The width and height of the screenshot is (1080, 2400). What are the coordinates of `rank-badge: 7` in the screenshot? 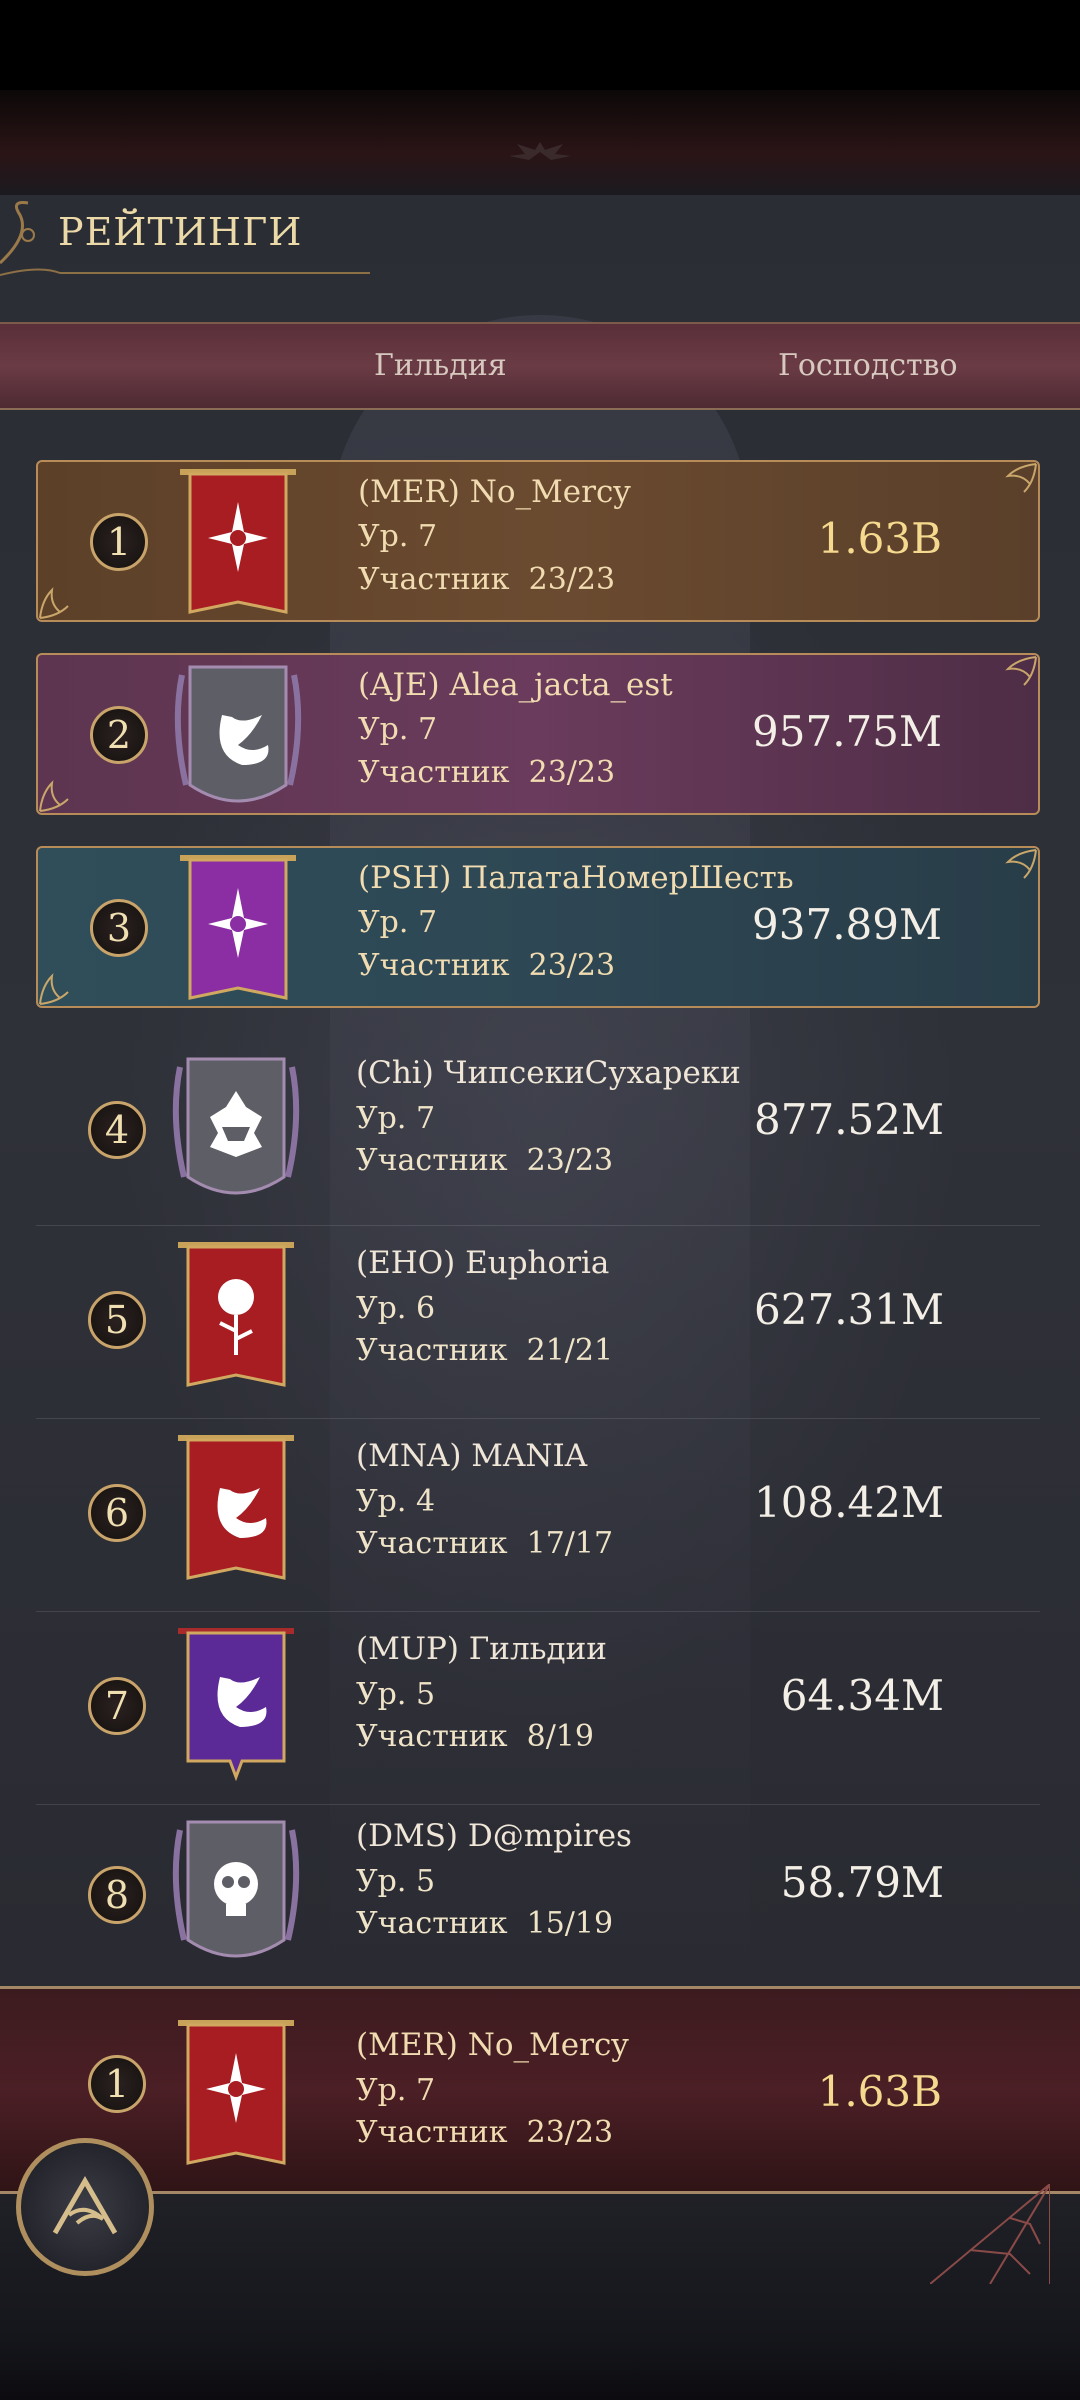 It's located at (117, 1706).